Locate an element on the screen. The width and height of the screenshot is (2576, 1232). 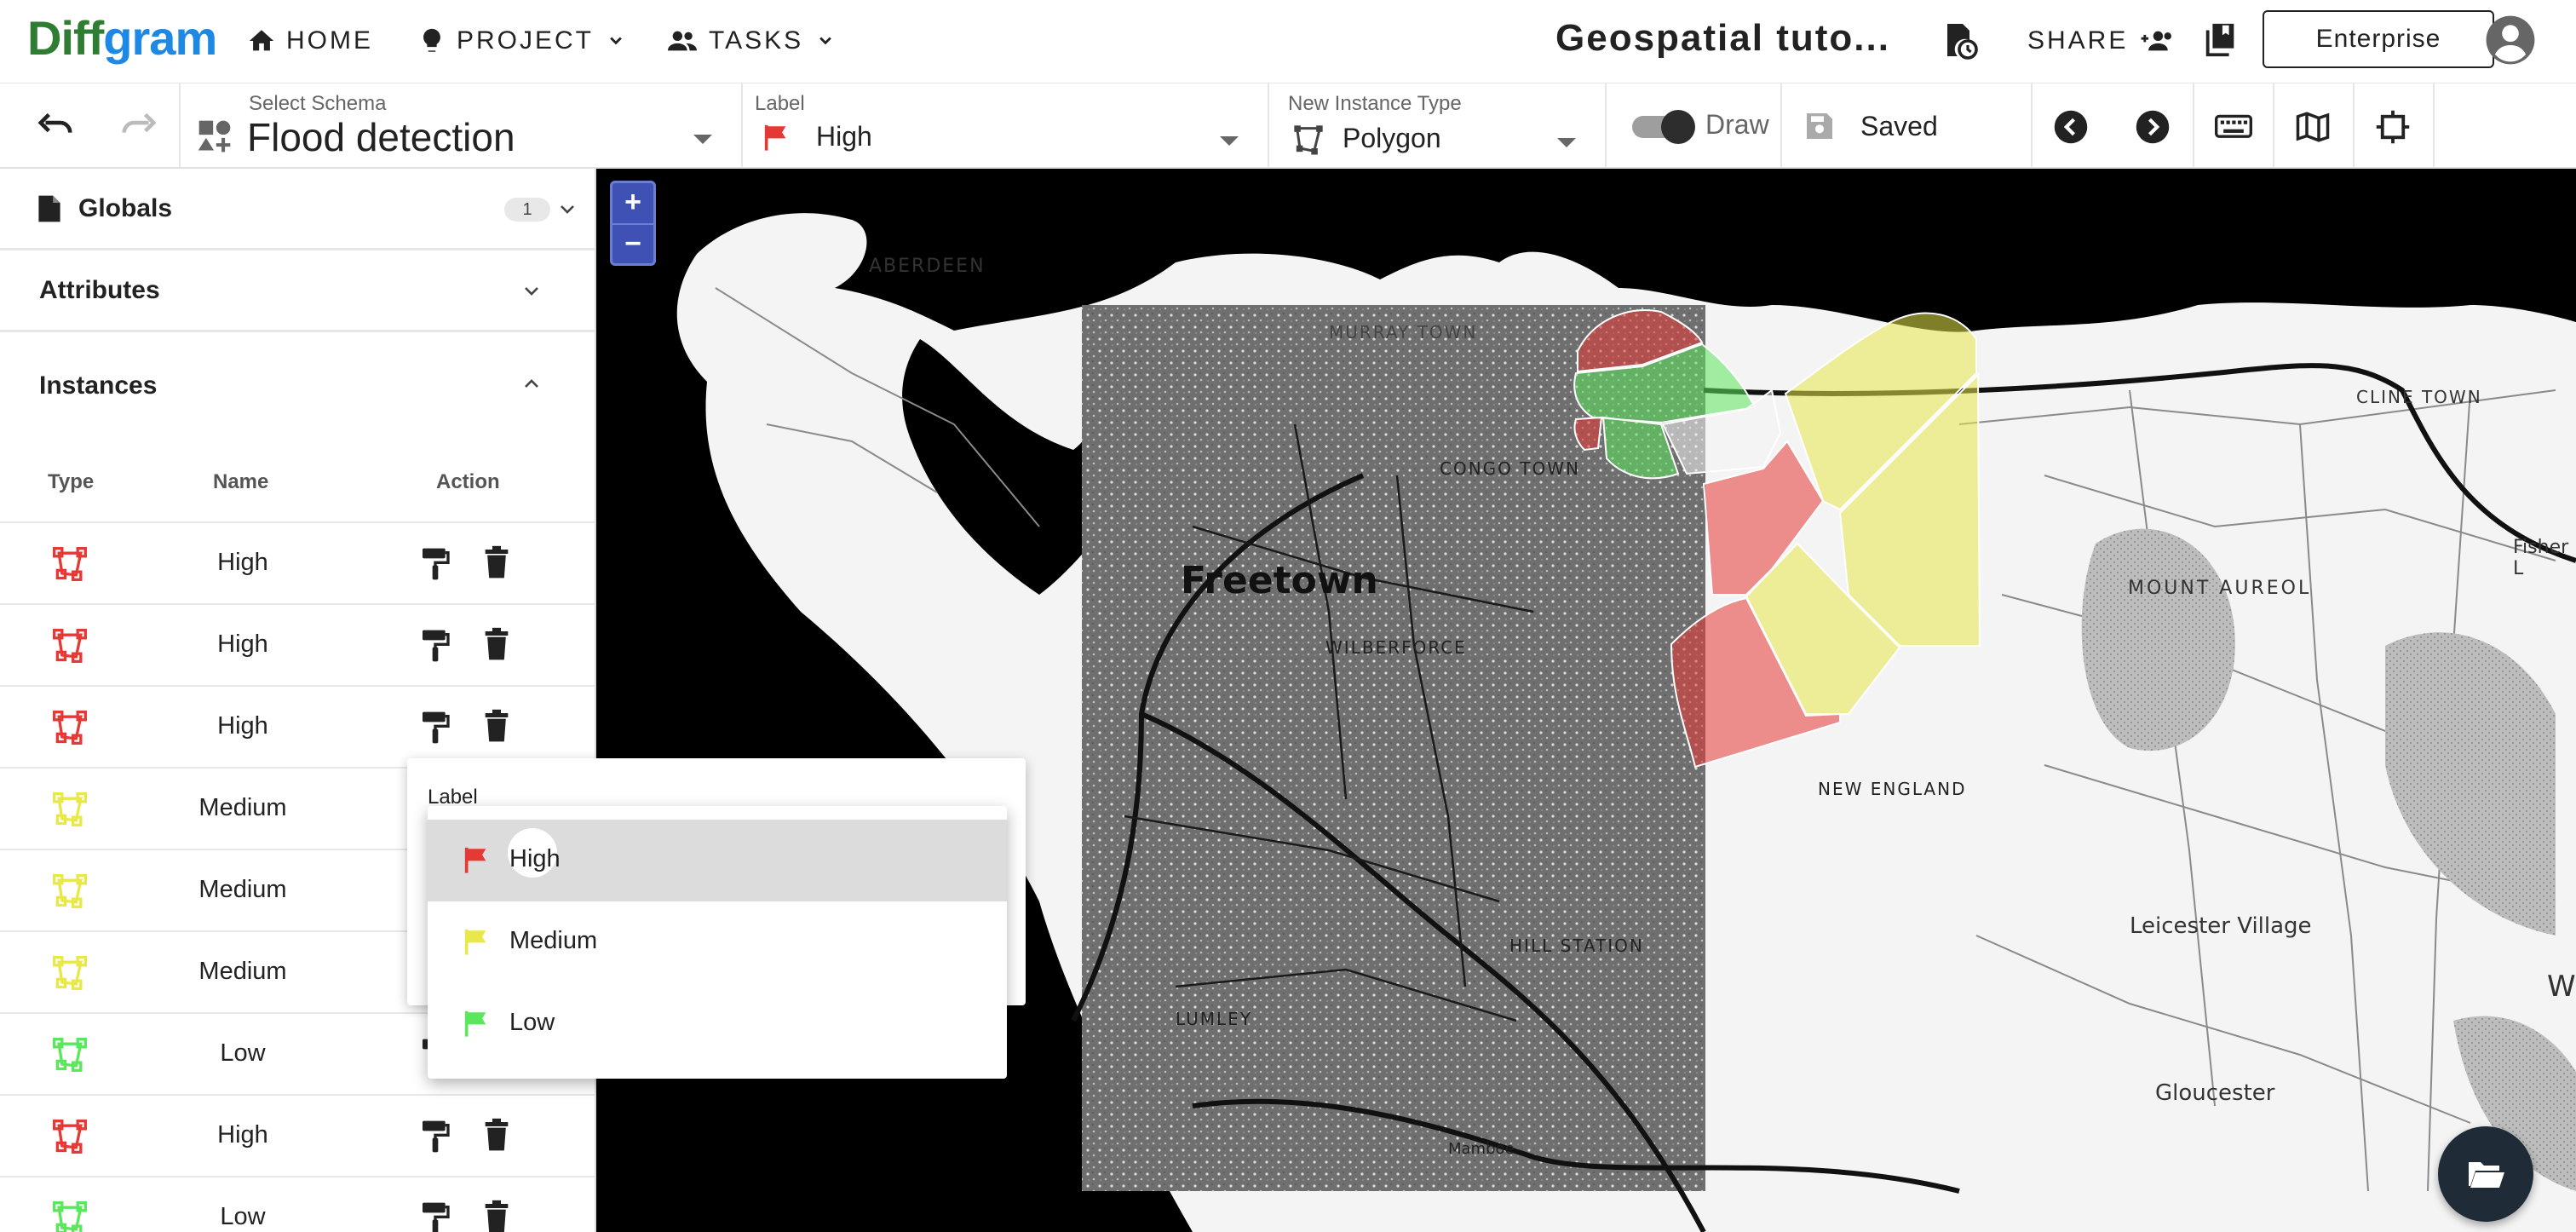
document-icon is located at coordinates (49, 208).